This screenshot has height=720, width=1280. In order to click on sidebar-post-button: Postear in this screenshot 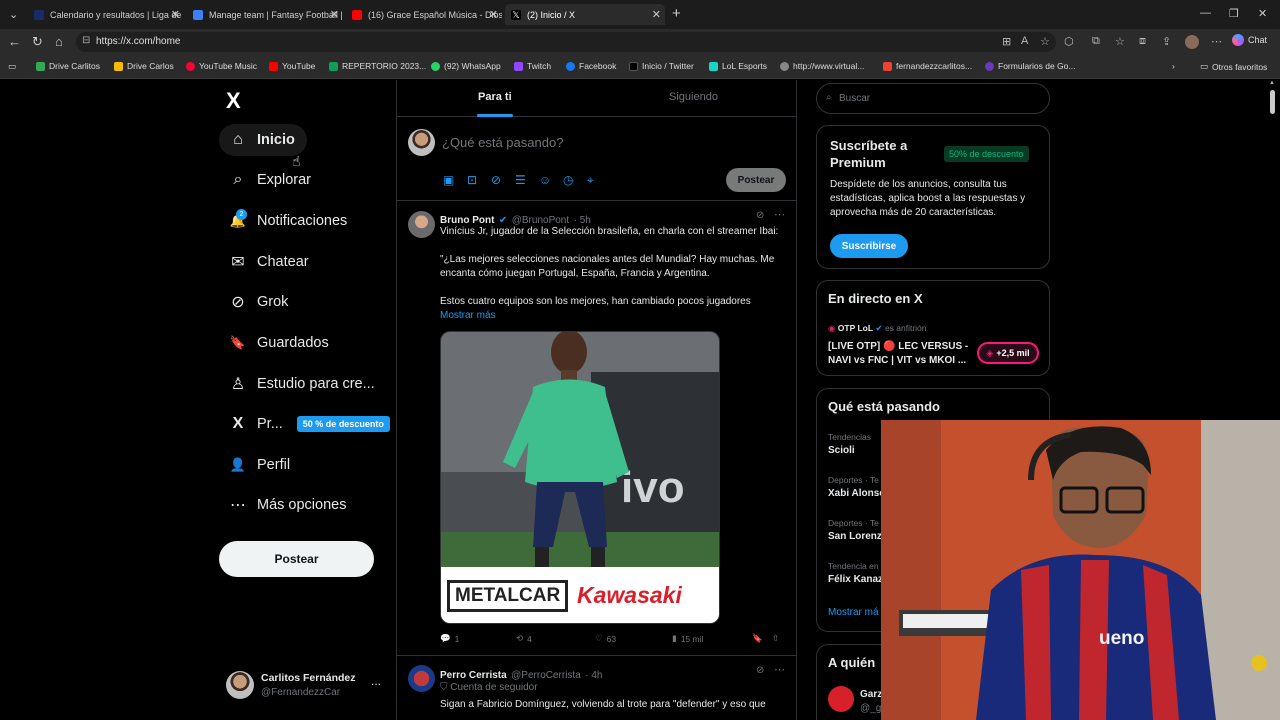, I will do `click(296, 559)`.